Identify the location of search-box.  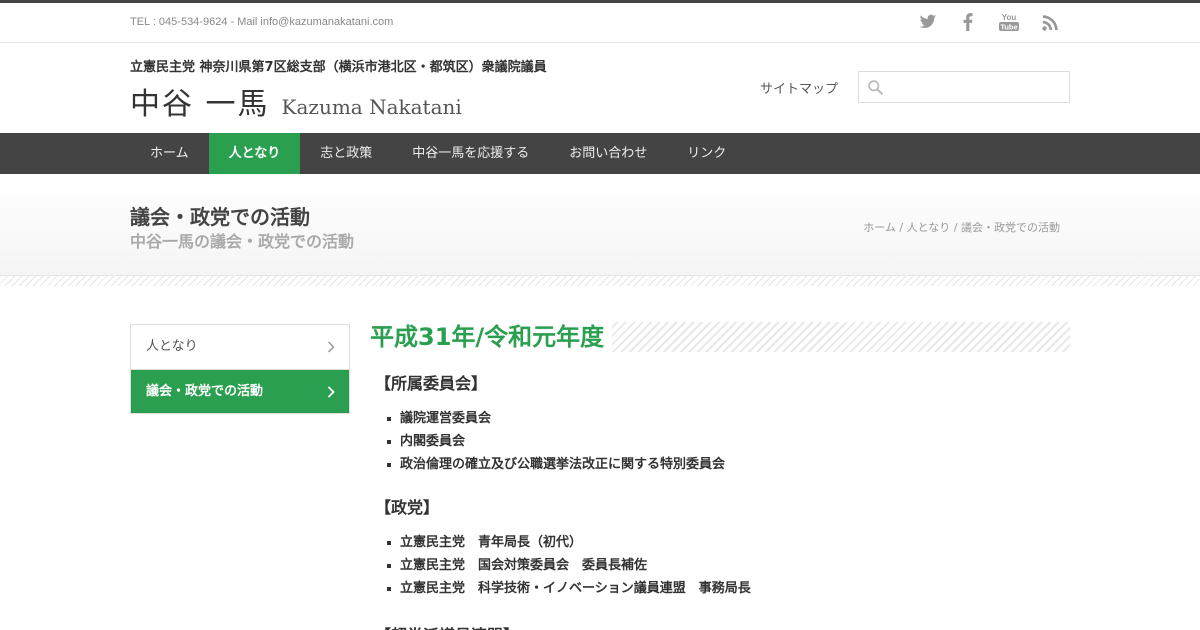
(964, 87).